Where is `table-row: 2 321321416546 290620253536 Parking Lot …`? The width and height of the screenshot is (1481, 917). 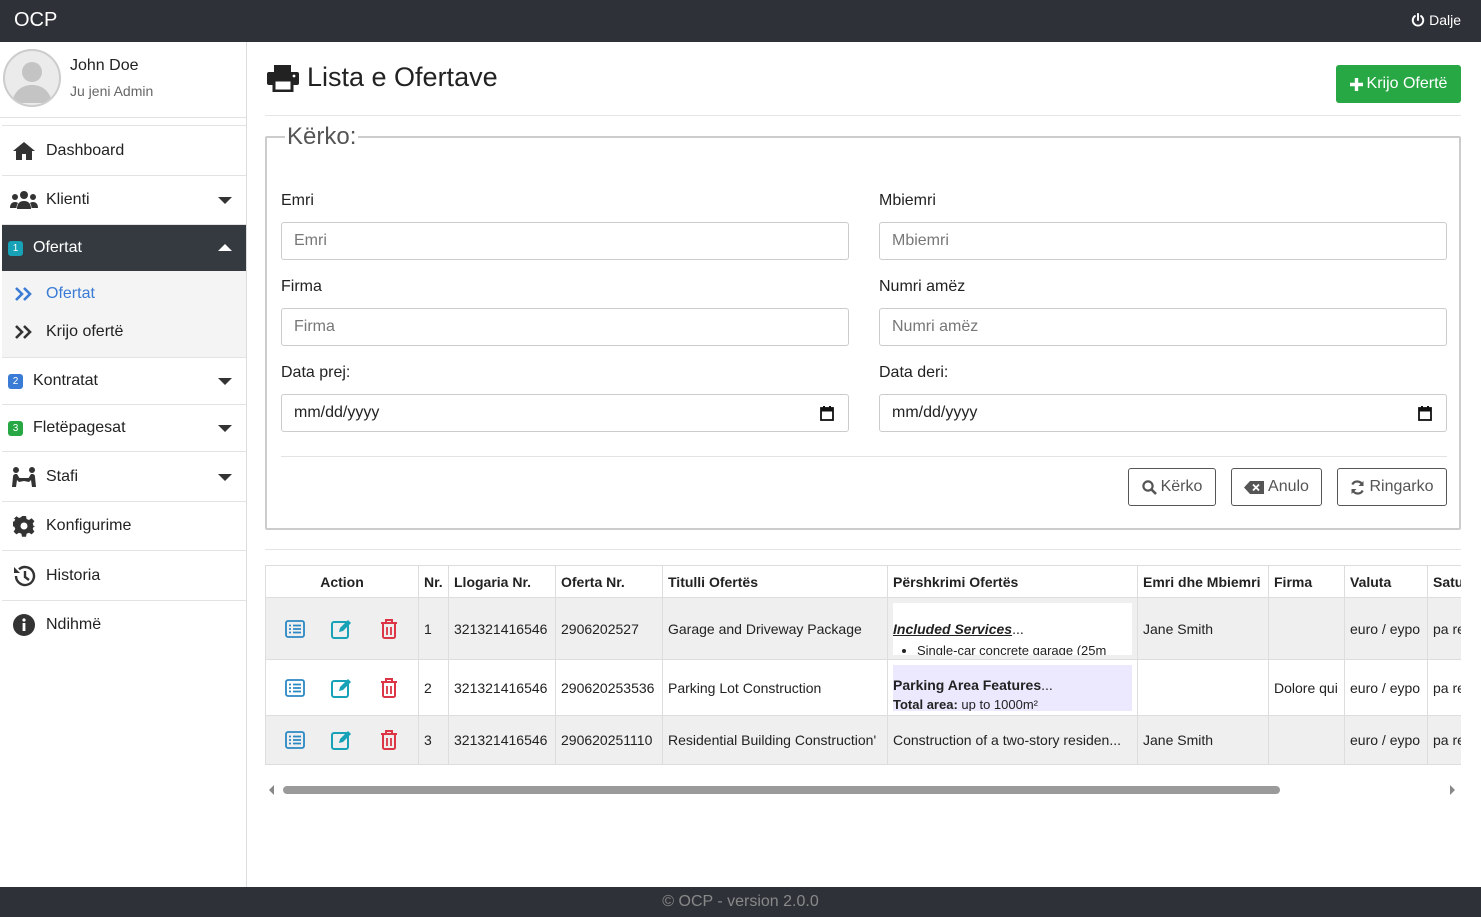 table-row: 2 321321416546 290620253536 Parking Lot … is located at coordinates (863, 687).